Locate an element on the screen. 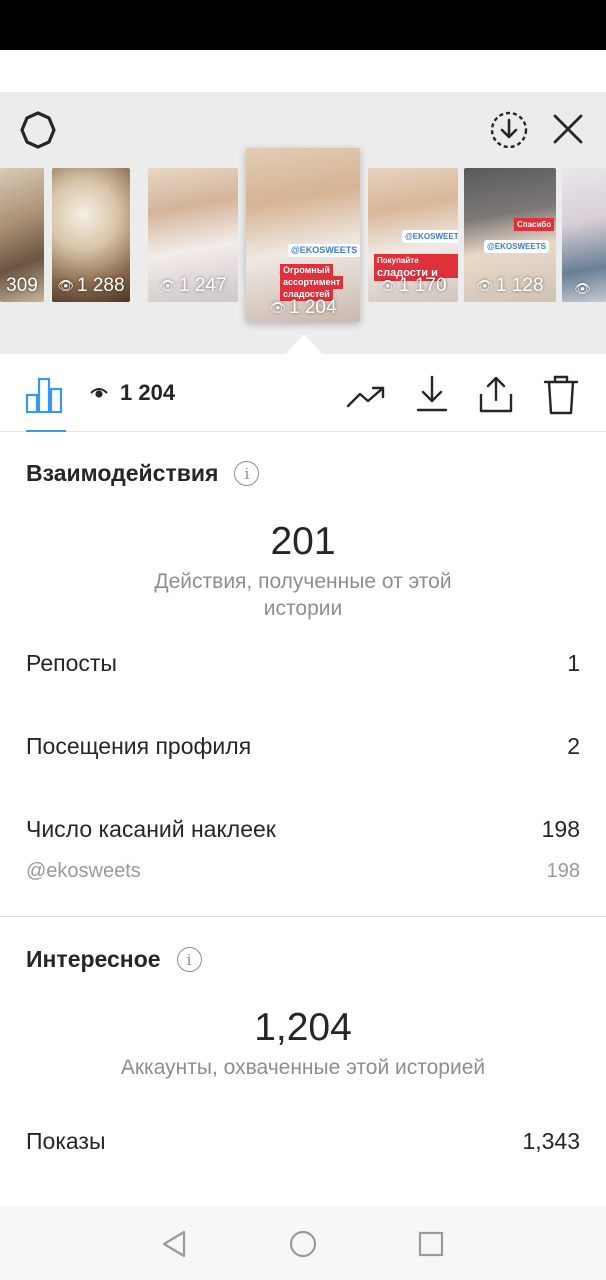 The image size is (606, 1280). interactions-section-title: Взаимодействия i is located at coordinates (143, 473).